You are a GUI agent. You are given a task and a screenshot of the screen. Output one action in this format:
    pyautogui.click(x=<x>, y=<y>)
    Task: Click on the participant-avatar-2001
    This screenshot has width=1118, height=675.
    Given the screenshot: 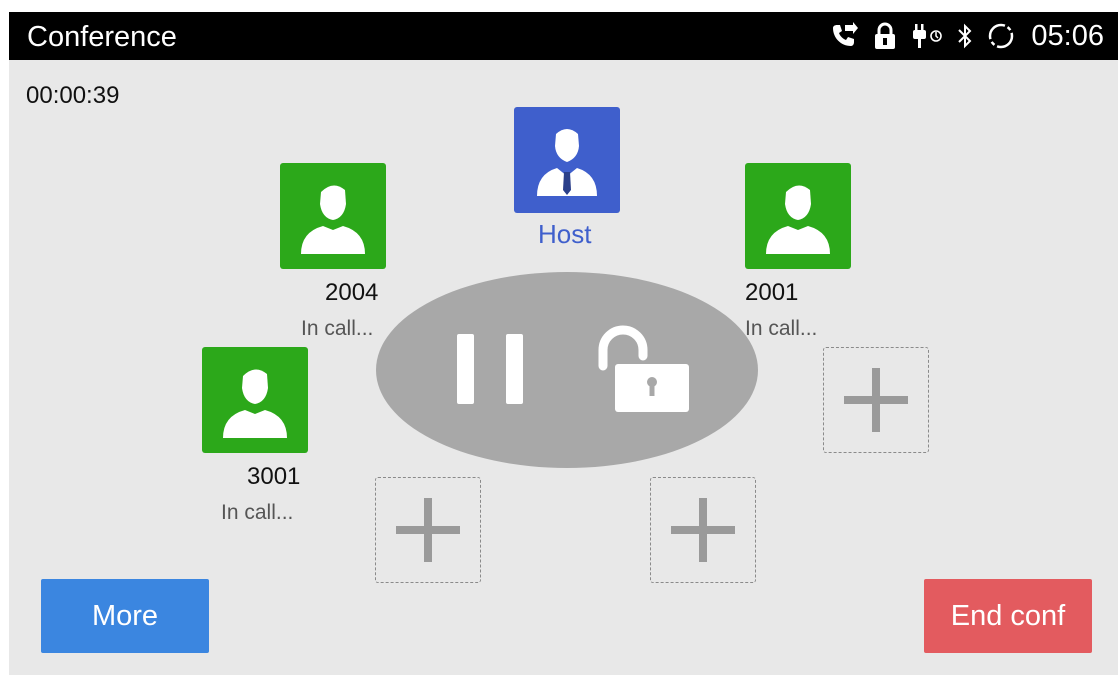 What is the action you would take?
    pyautogui.click(x=798, y=216)
    